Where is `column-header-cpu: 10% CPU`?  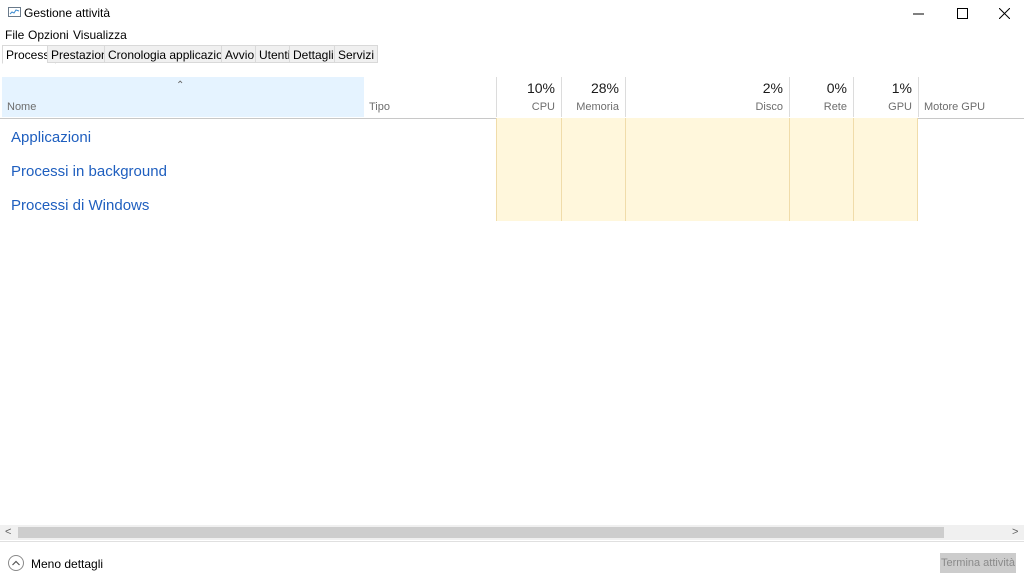 column-header-cpu: 10% CPU is located at coordinates (528, 97).